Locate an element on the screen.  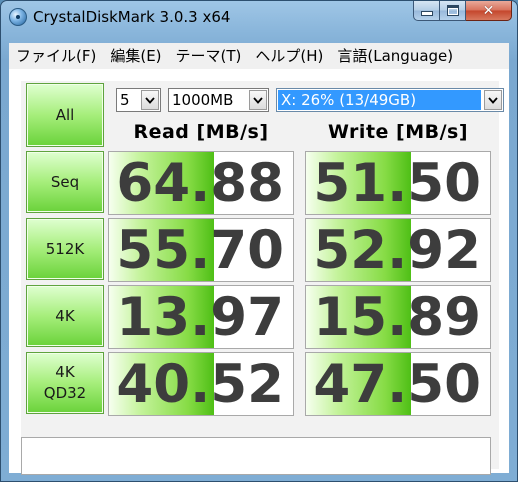
menu-theme: テーマ(T) is located at coordinates (209, 56).